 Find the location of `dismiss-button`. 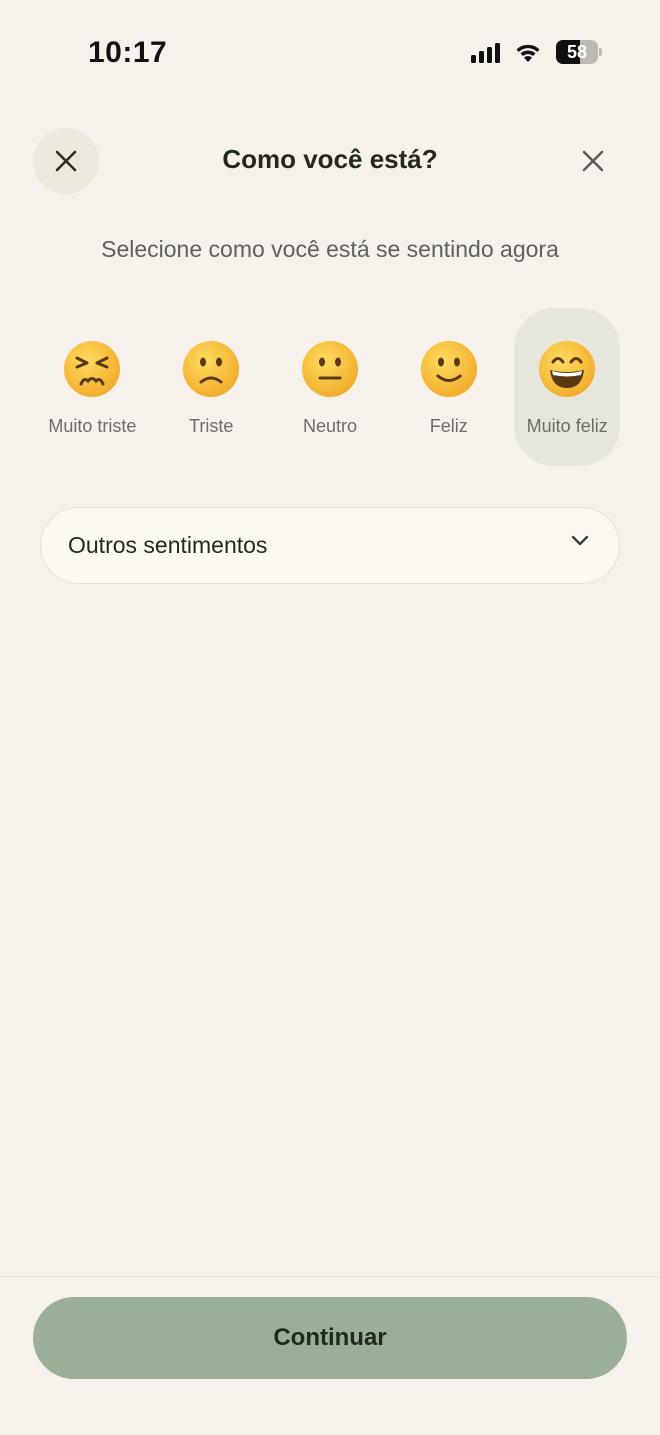

dismiss-button is located at coordinates (593, 161).